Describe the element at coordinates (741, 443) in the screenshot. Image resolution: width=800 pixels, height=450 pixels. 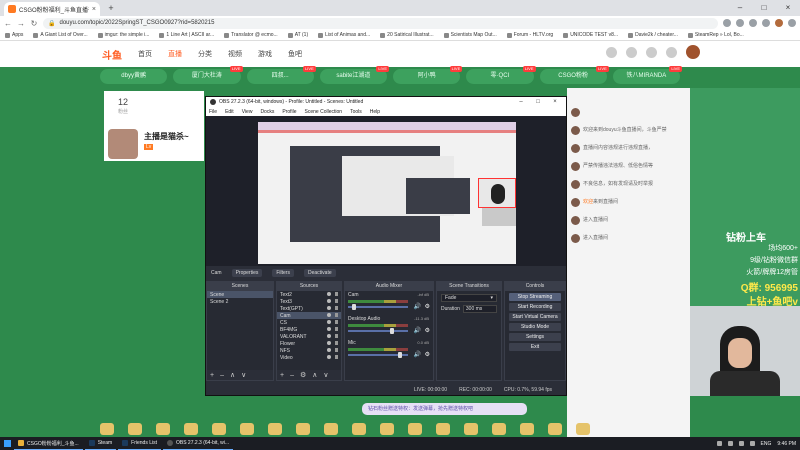
I see `network-icon` at that location.